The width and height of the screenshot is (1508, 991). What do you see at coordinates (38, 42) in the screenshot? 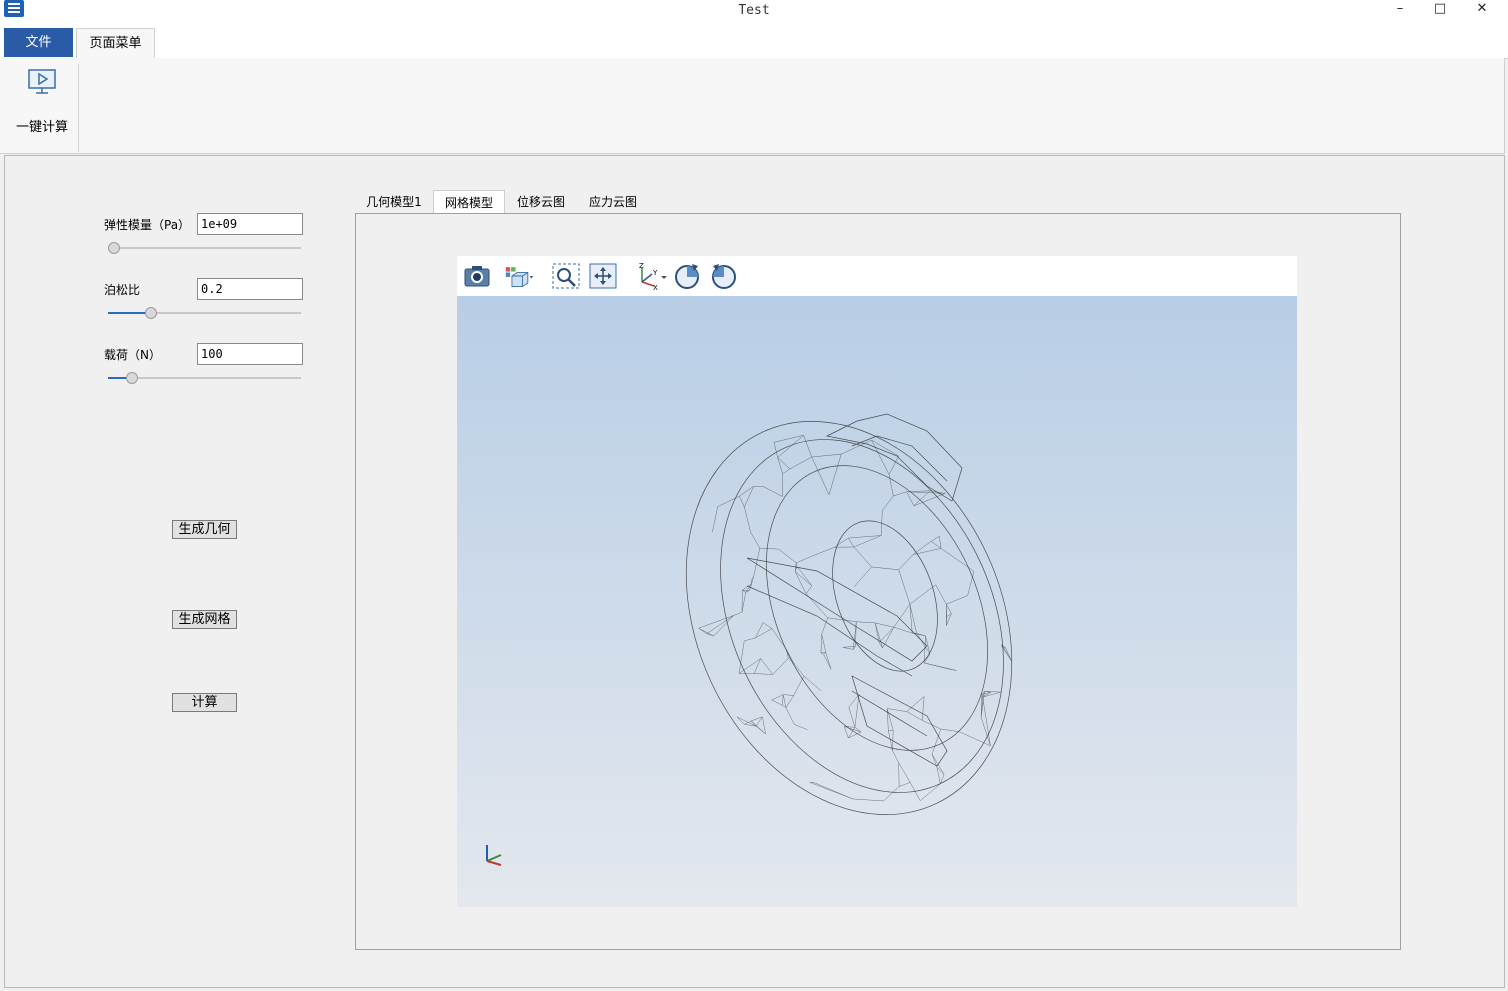
I see `menu-file: 文件` at bounding box center [38, 42].